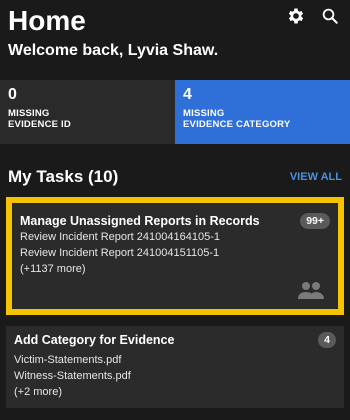 The height and width of the screenshot is (420, 350). Describe the element at coordinates (140, 221) in the screenshot. I see `task-title: Manage Unassigned Reports in Records` at that location.